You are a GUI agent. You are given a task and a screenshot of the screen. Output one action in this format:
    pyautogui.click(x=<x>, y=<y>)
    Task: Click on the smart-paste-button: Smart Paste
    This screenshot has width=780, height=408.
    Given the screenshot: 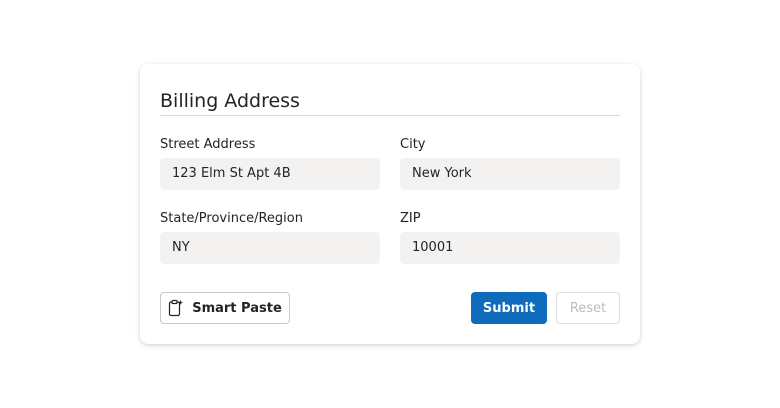 What is the action you would take?
    pyautogui.click(x=225, y=308)
    